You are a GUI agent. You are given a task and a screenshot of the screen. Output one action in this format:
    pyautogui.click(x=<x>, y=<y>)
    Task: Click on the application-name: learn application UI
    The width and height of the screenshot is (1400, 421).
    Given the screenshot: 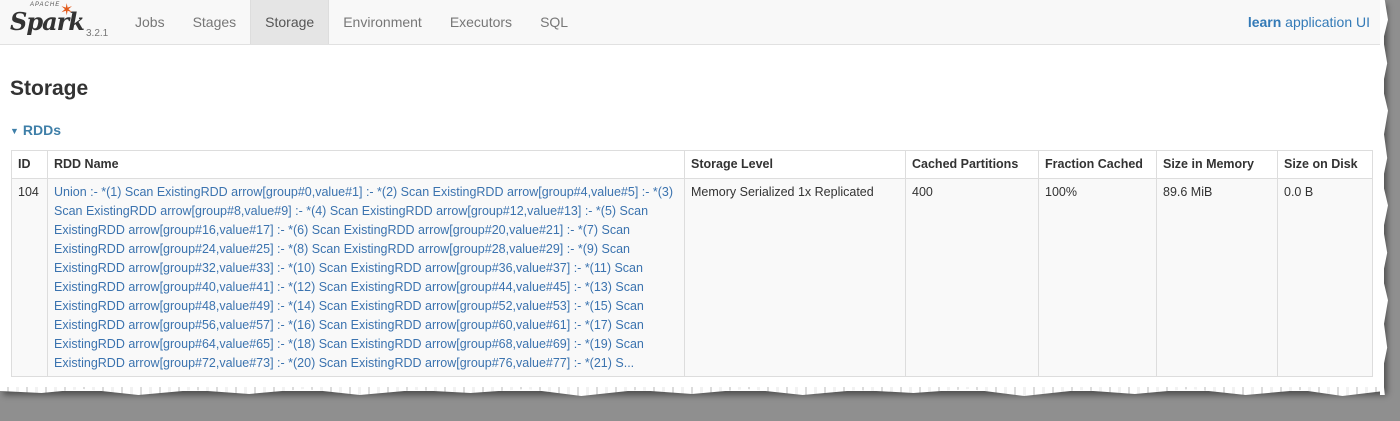 What is the action you would take?
    pyautogui.click(x=1309, y=22)
    